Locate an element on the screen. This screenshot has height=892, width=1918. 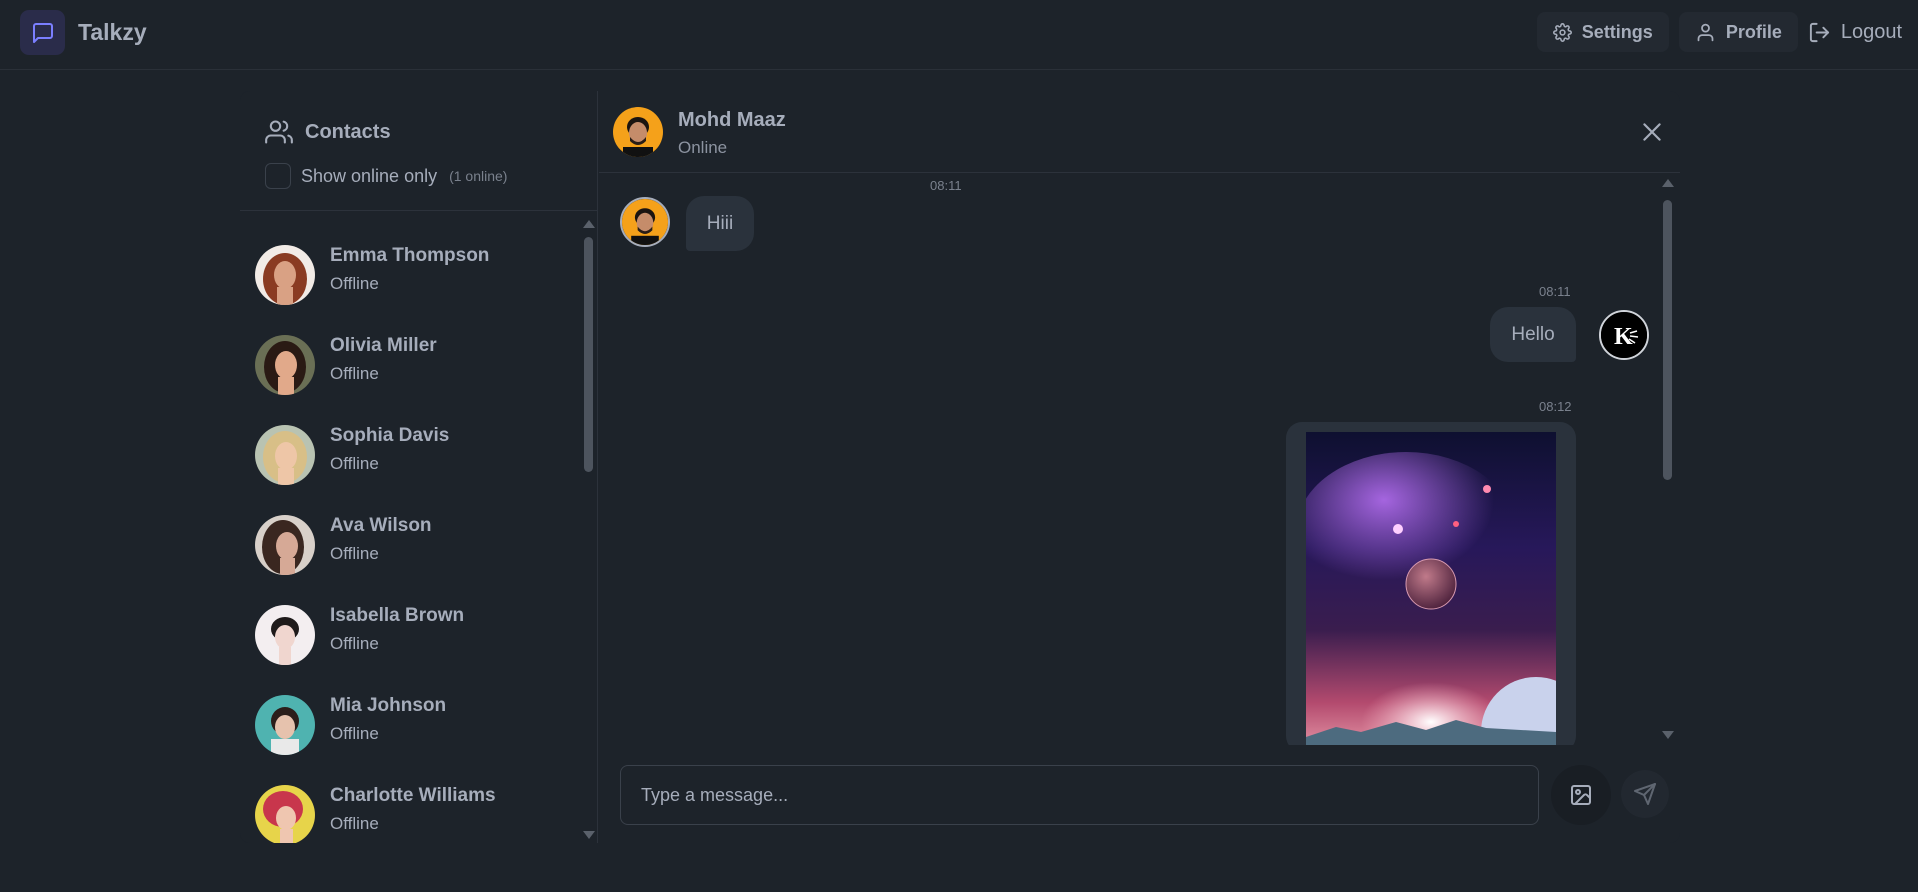
contact-name: Isabella Brown is located at coordinates (397, 615).